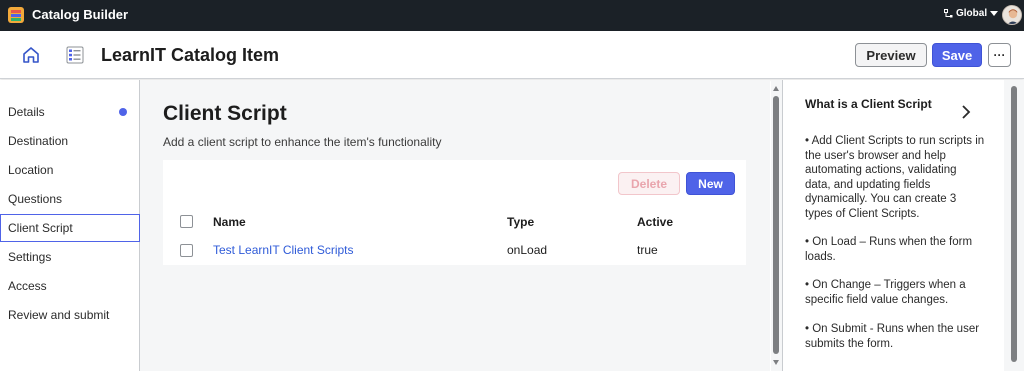  I want to click on nav-item-label: Review and submit, so click(59, 315).